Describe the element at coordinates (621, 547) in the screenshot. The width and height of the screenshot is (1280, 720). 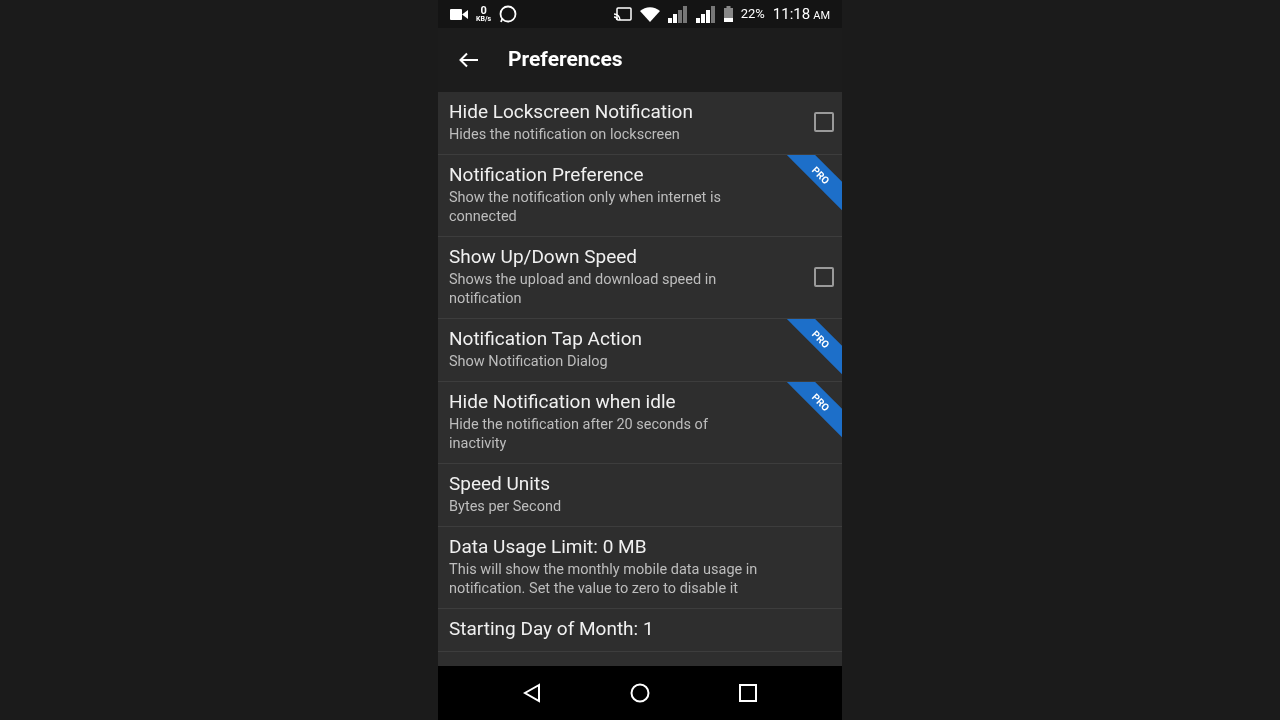
I see `preference-title: Data Usage Limit: 0 MB` at that location.